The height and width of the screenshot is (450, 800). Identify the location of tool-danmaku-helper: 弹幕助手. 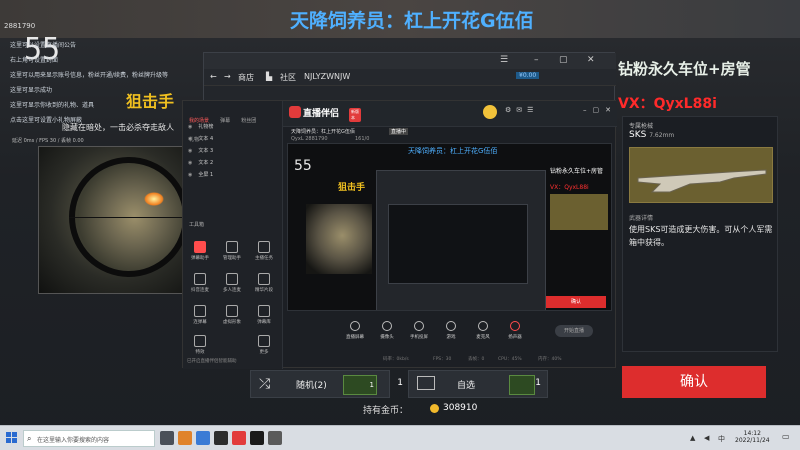
(200, 251).